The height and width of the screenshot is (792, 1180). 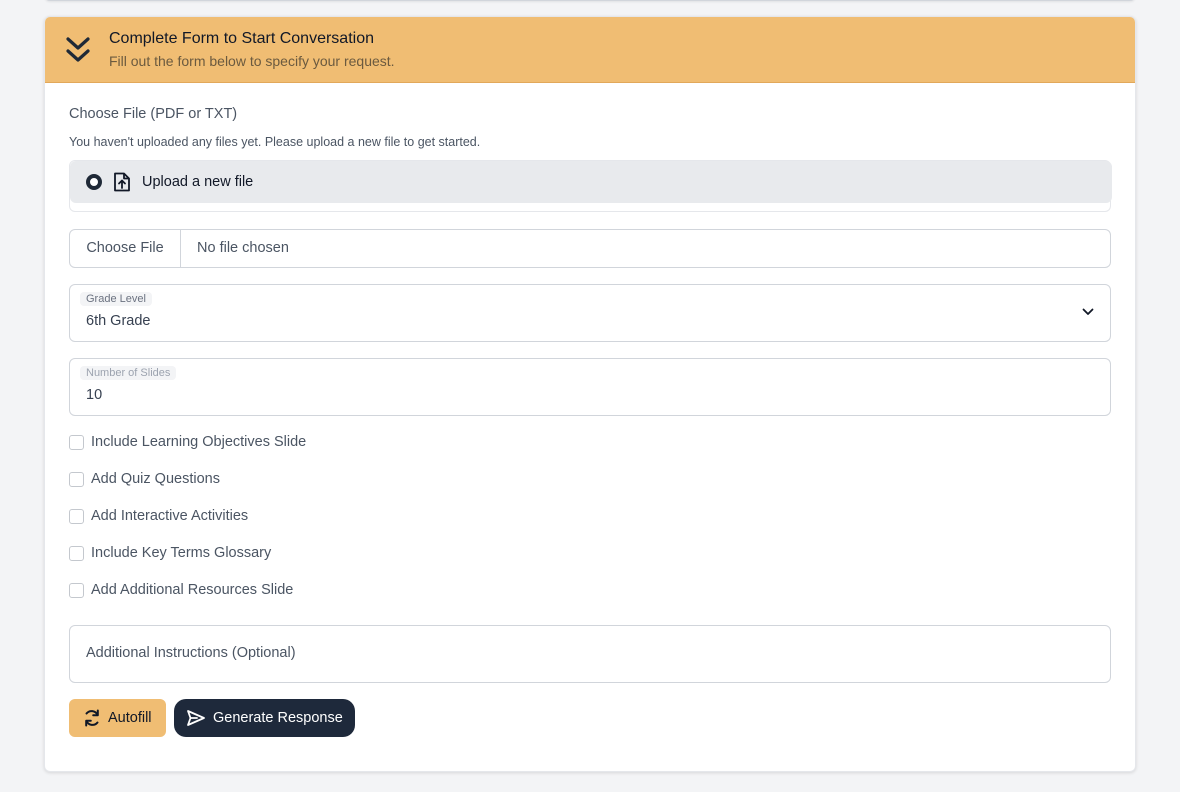 I want to click on option-label: Add Additional Resources Slide, so click(x=192, y=590).